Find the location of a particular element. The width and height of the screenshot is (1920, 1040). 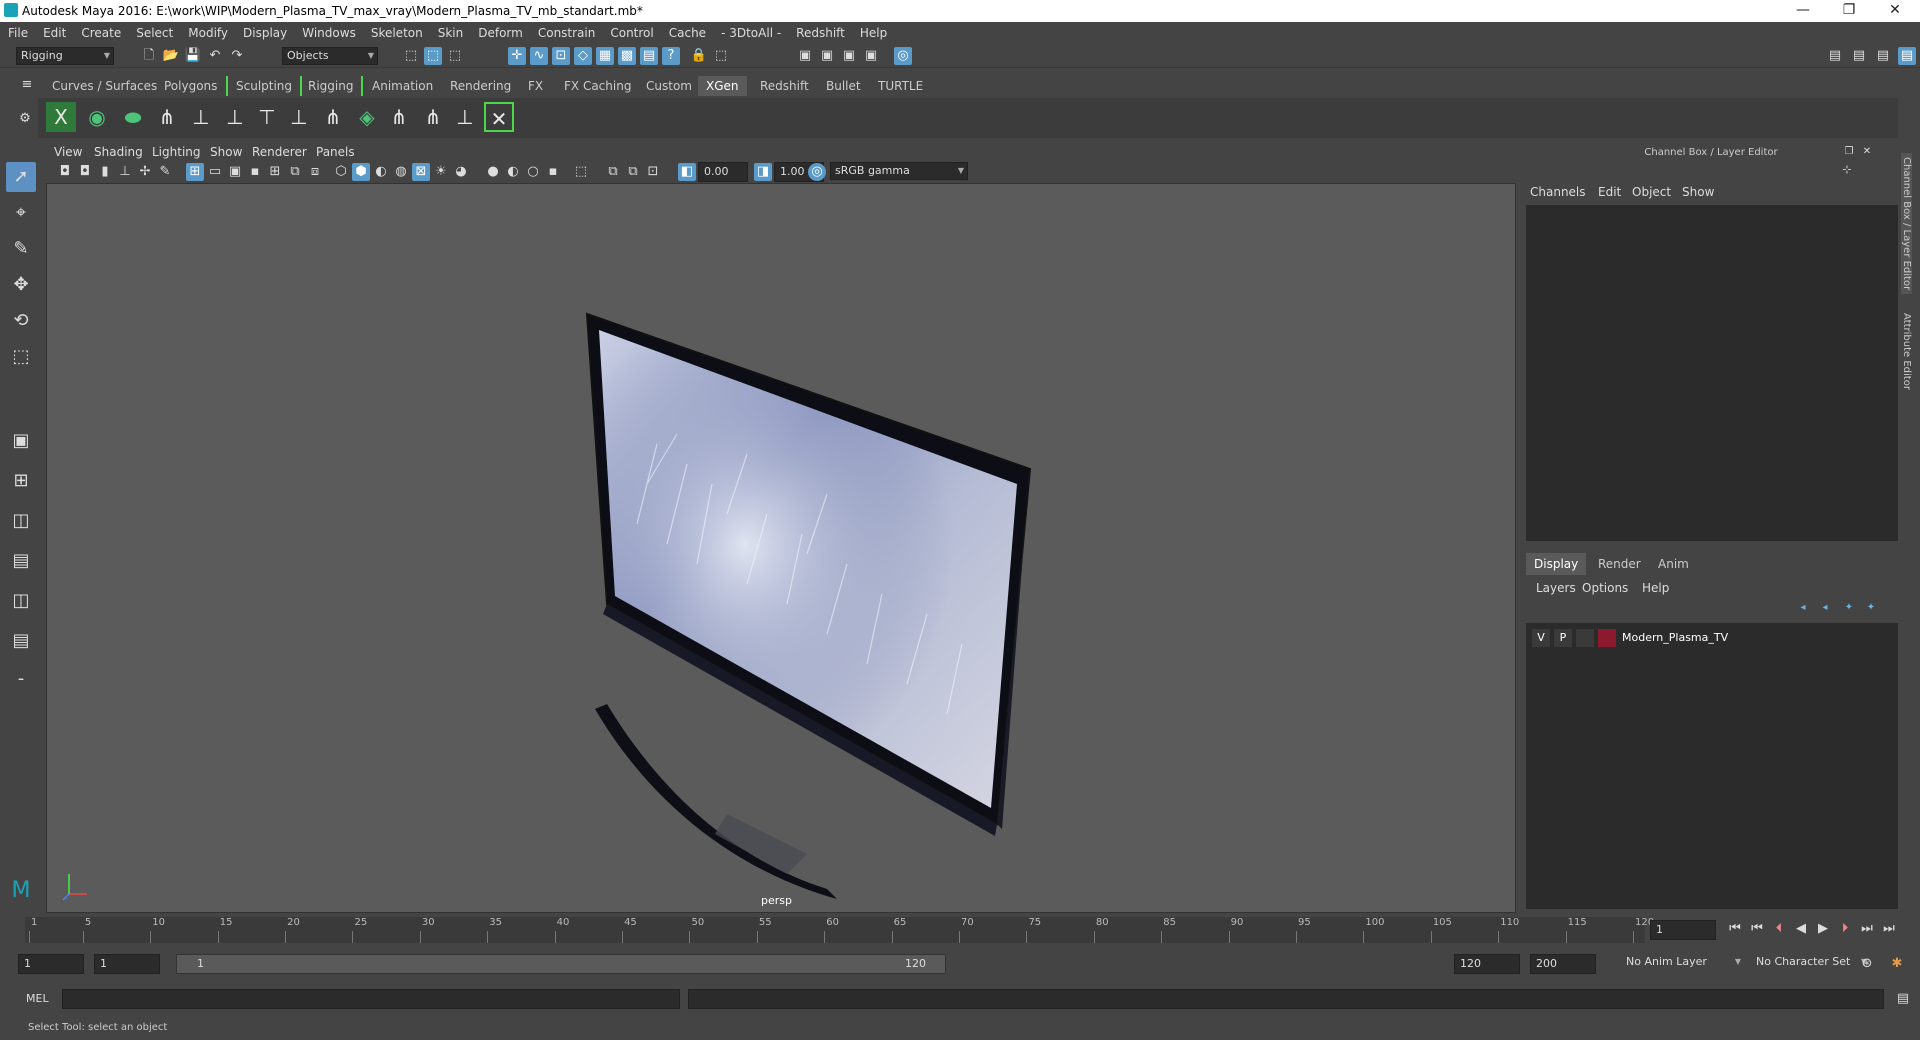

tab-fx: FX is located at coordinates (535, 86).